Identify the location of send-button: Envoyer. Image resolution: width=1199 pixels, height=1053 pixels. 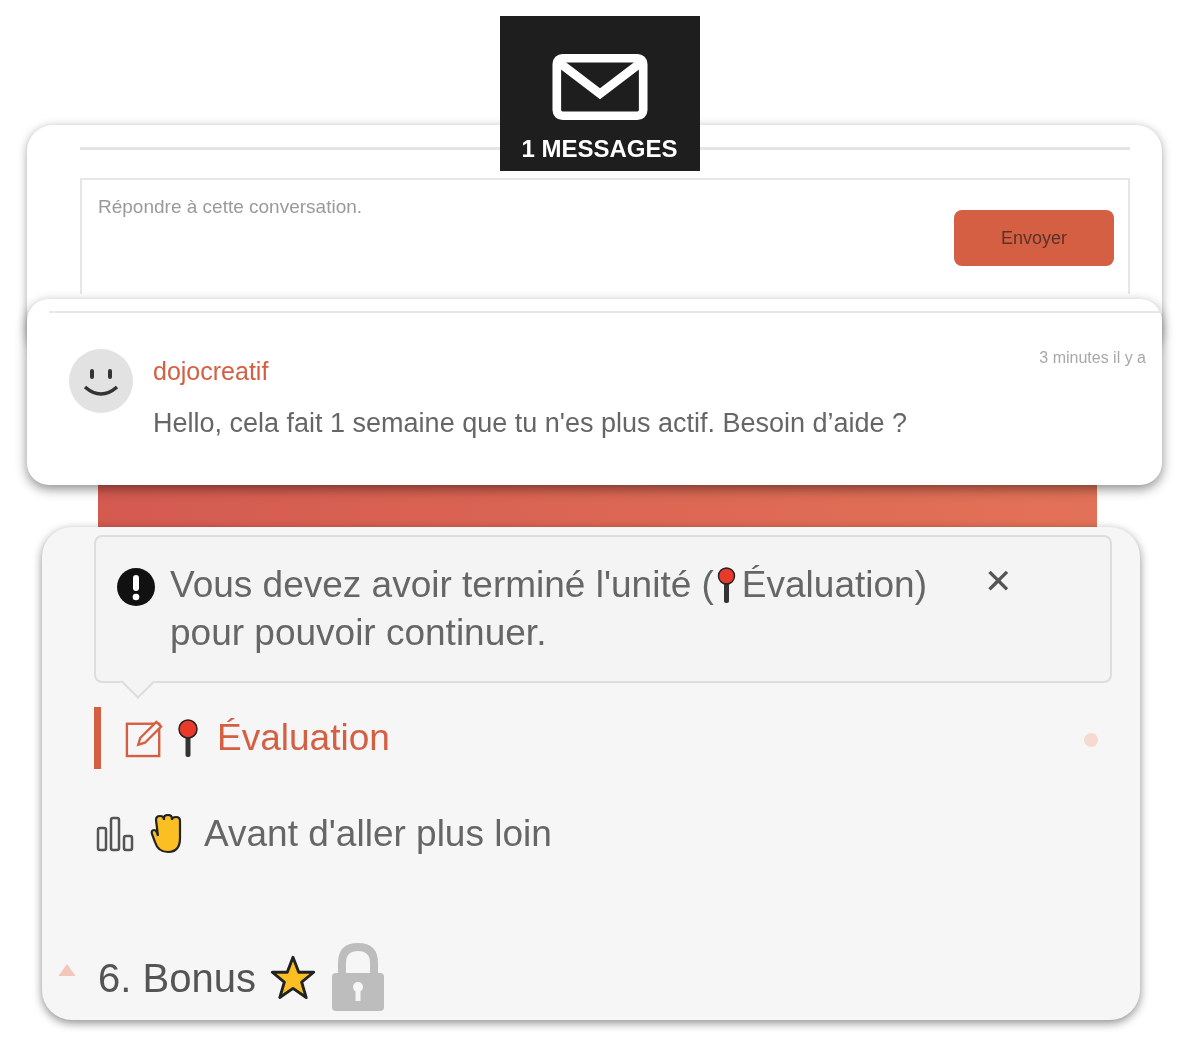
(1034, 238).